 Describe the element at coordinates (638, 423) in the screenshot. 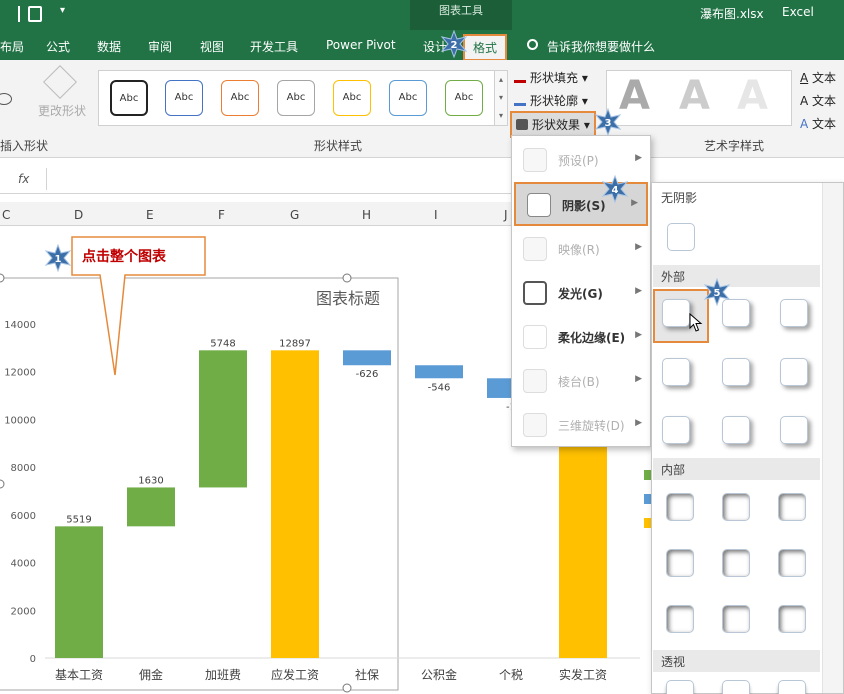

I see `submenu-arrow-icon: ▶` at that location.